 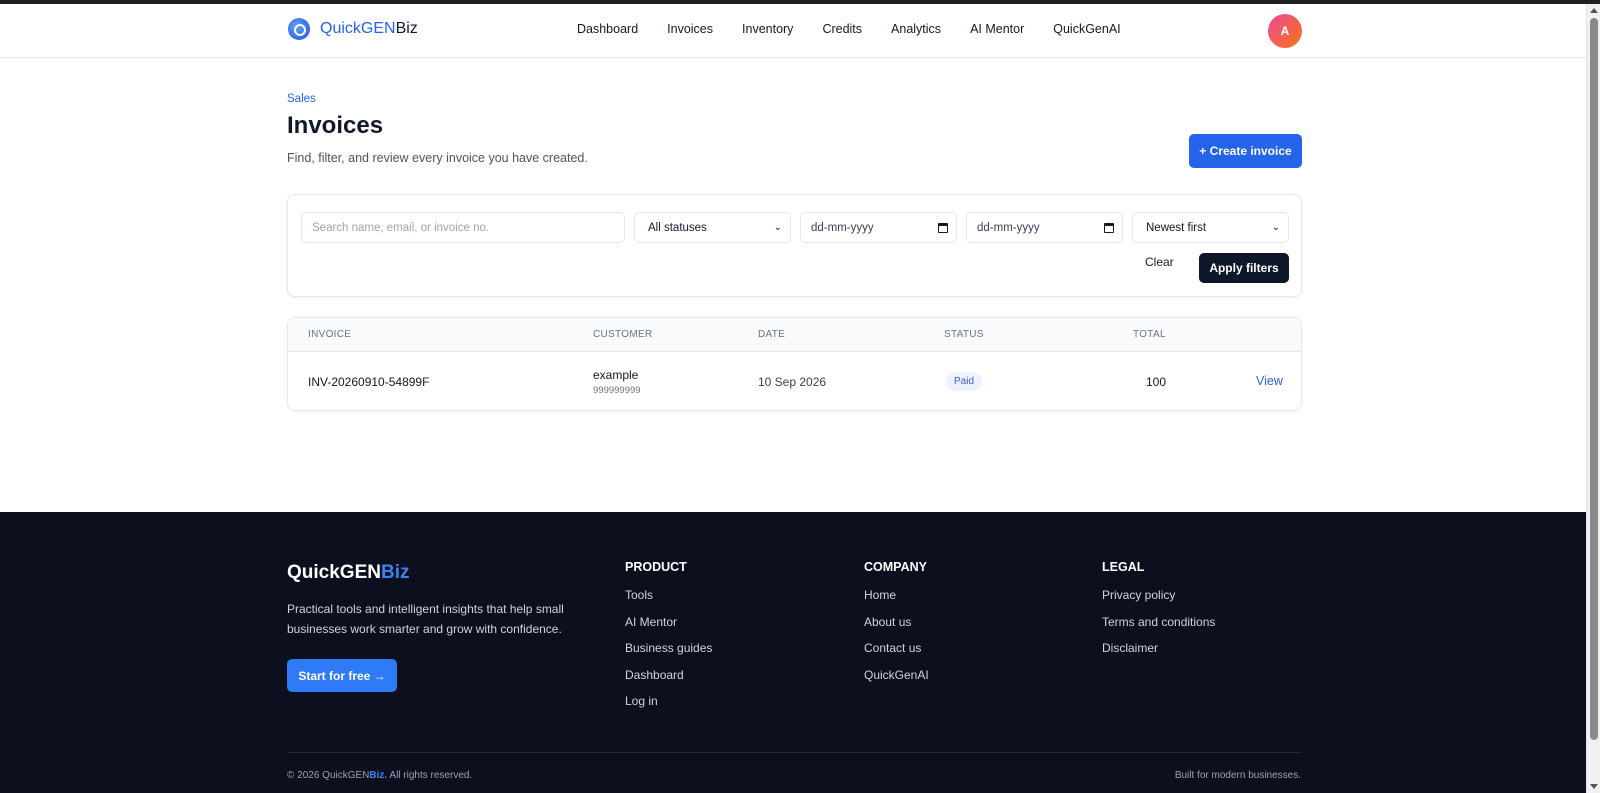 I want to click on column-header-customer: CUSTOMER, so click(x=623, y=334).